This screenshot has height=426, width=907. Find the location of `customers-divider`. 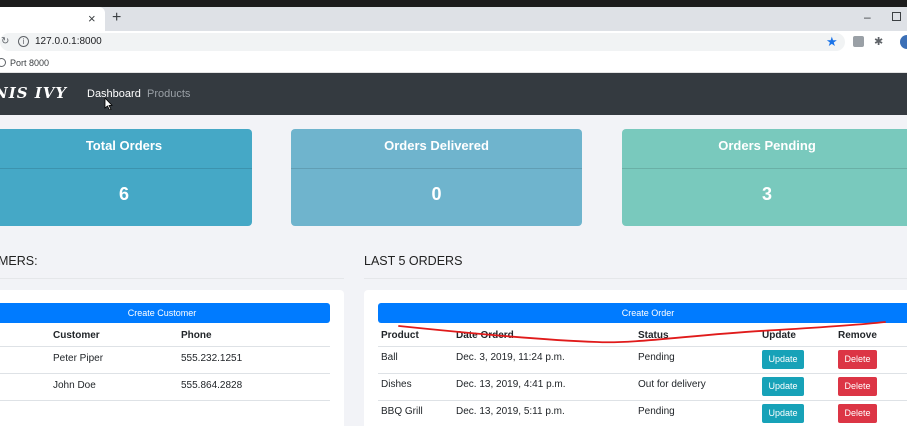

customers-divider is located at coordinates (172, 278).